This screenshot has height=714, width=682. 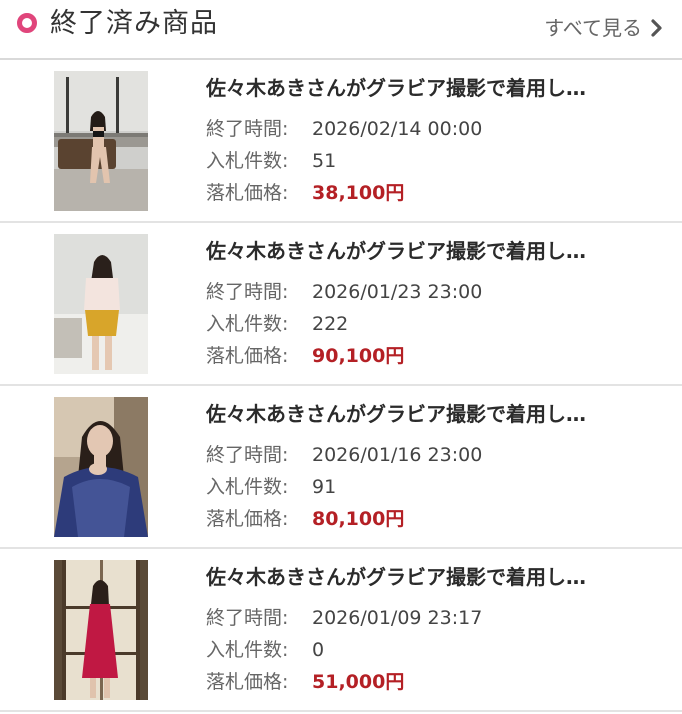 I want to click on section-title: 終了済み商品, so click(x=134, y=23).